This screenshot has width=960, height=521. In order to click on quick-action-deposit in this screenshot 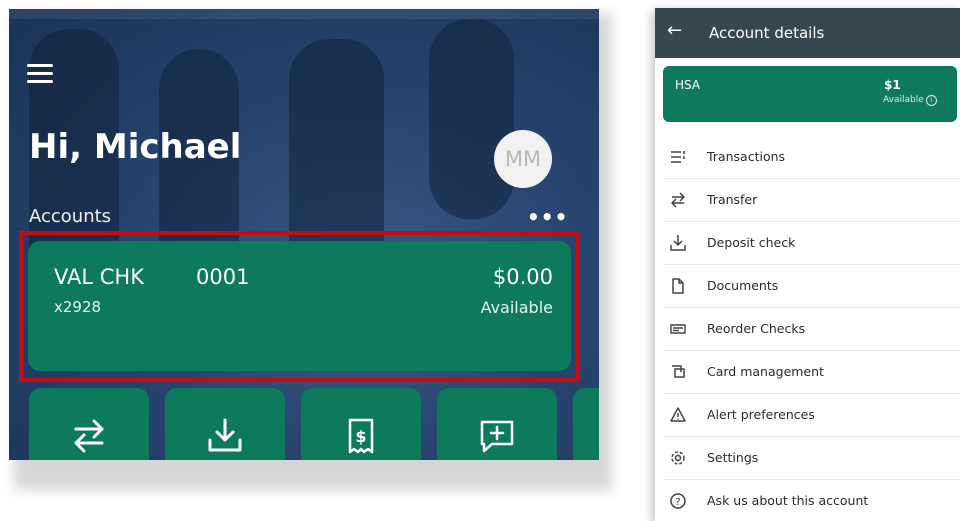, I will do `click(225, 424)`.